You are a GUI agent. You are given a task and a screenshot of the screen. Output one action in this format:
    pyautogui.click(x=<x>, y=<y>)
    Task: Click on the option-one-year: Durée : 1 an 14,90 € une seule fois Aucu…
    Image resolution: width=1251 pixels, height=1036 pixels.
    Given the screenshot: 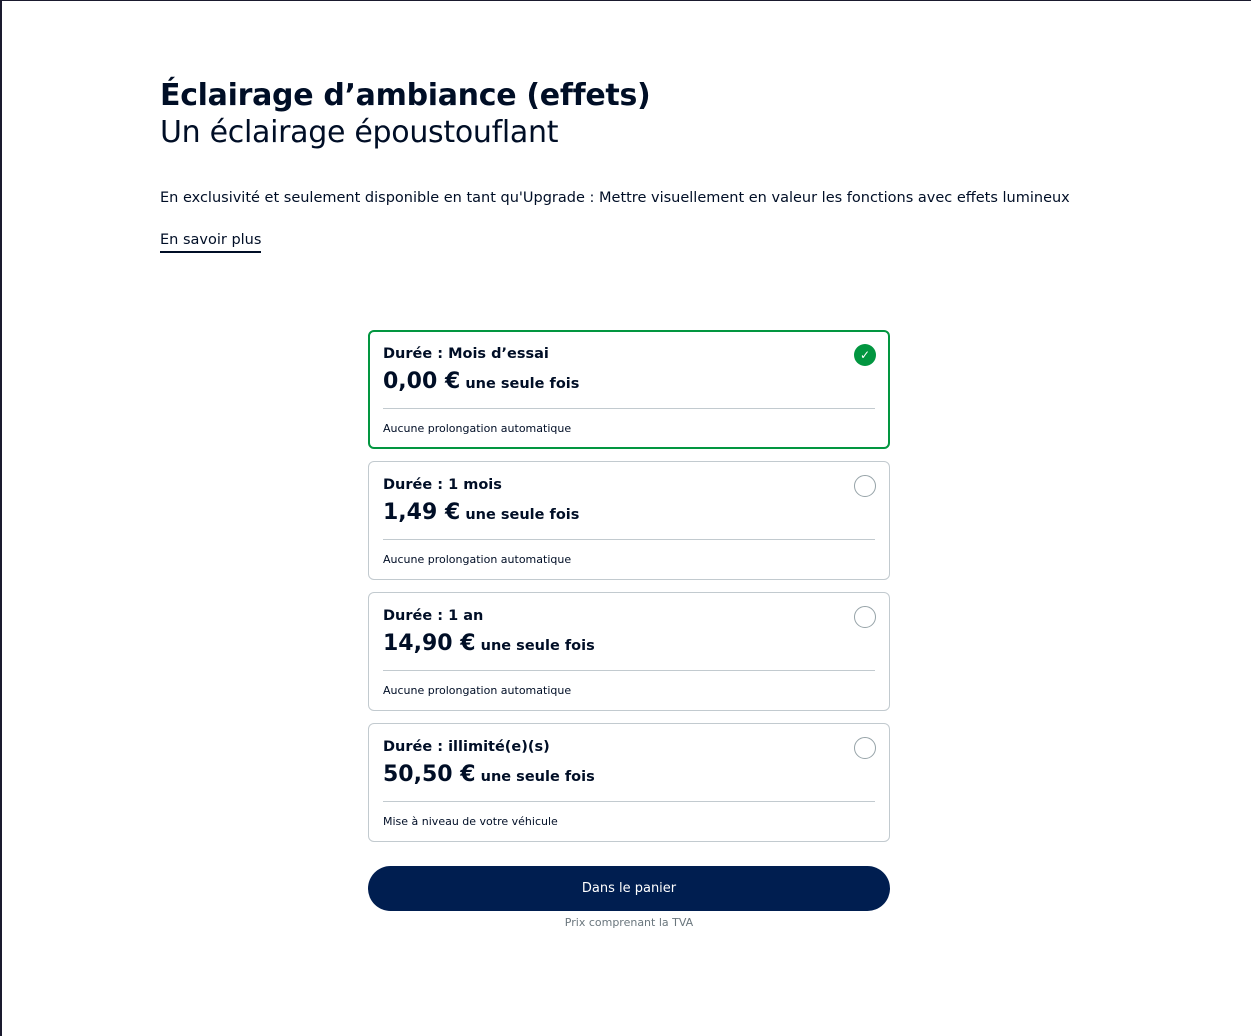 What is the action you would take?
    pyautogui.click(x=629, y=651)
    